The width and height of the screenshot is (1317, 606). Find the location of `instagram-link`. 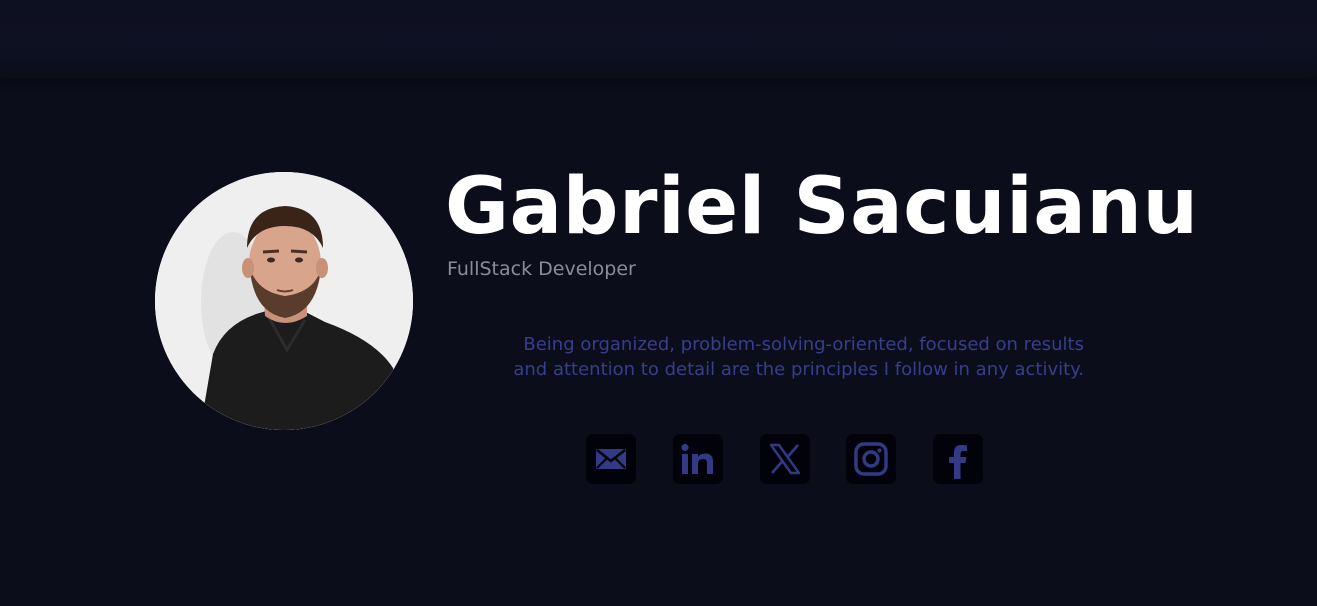

instagram-link is located at coordinates (871, 459).